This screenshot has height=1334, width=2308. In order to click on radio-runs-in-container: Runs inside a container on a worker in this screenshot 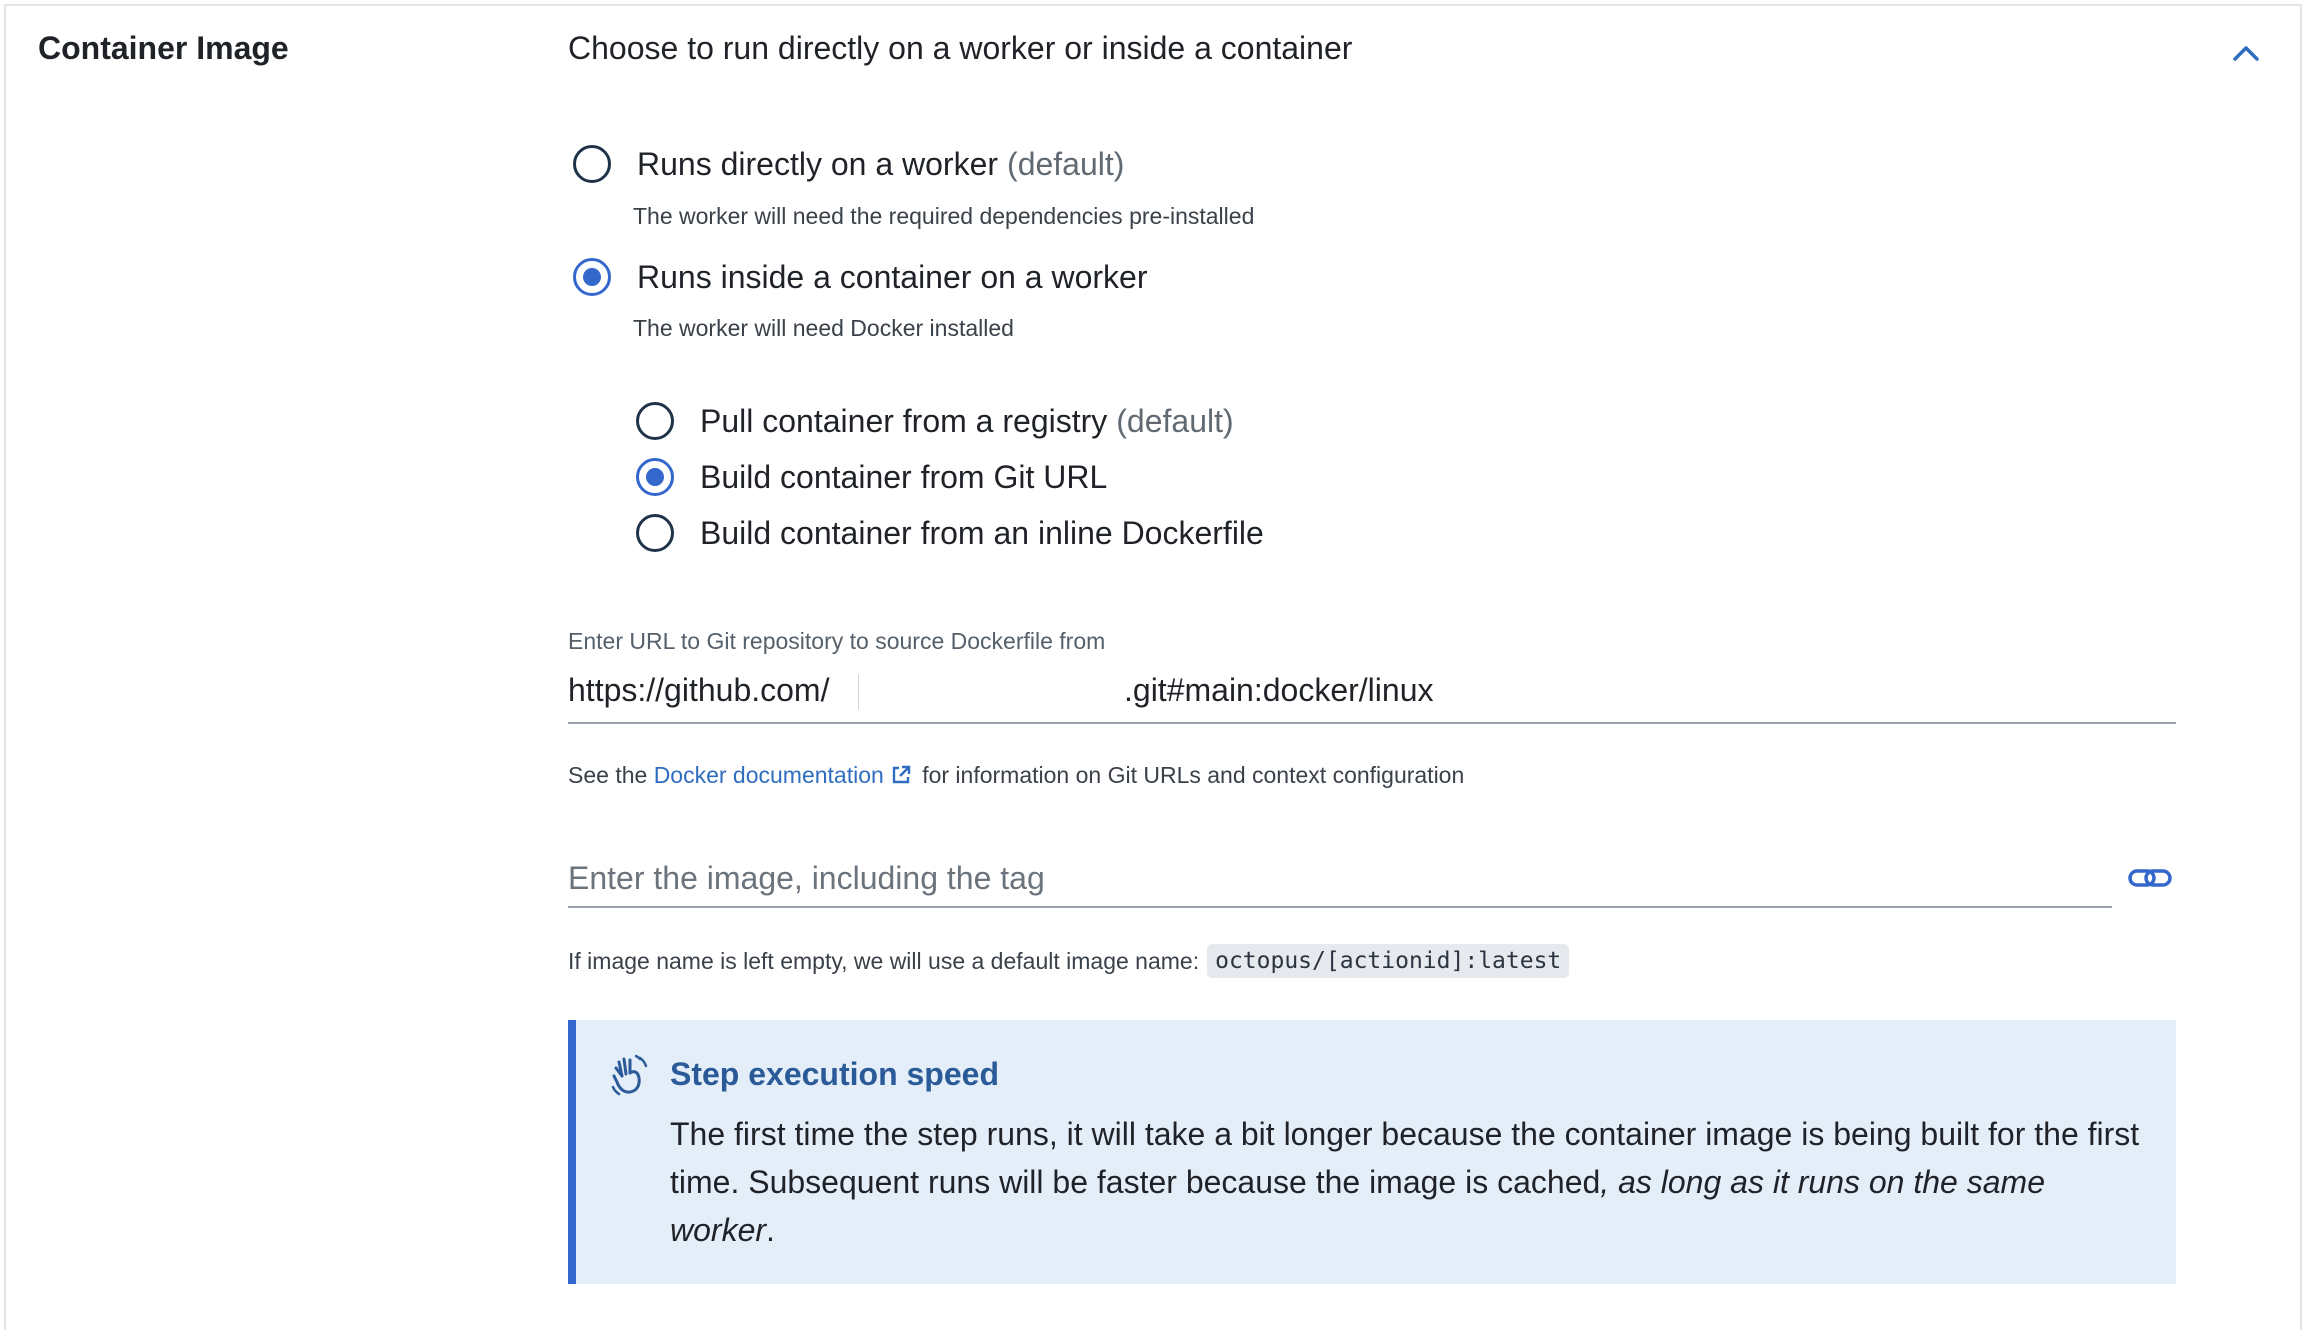, I will do `click(860, 277)`.